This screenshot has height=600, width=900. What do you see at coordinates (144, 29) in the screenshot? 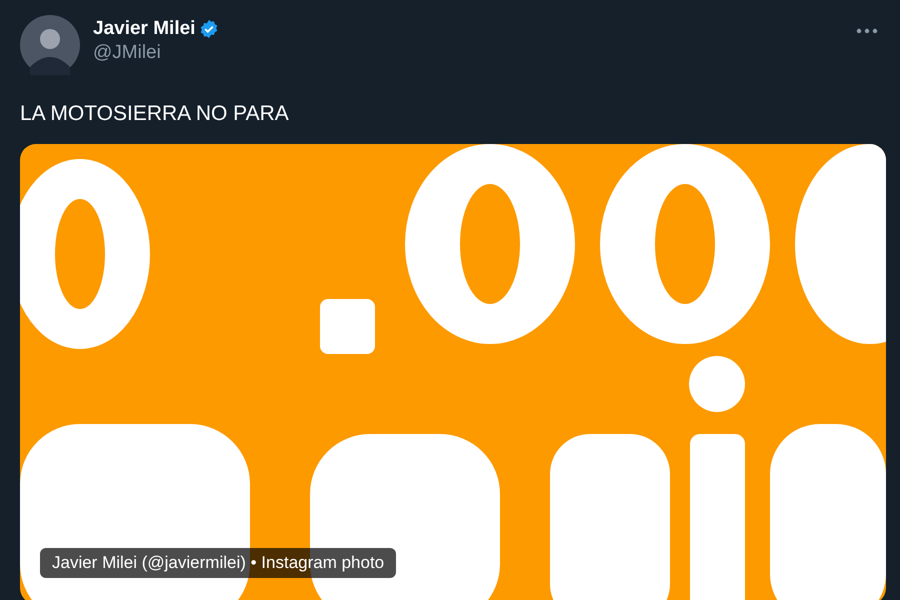
I see `author-name: Javier Milei` at bounding box center [144, 29].